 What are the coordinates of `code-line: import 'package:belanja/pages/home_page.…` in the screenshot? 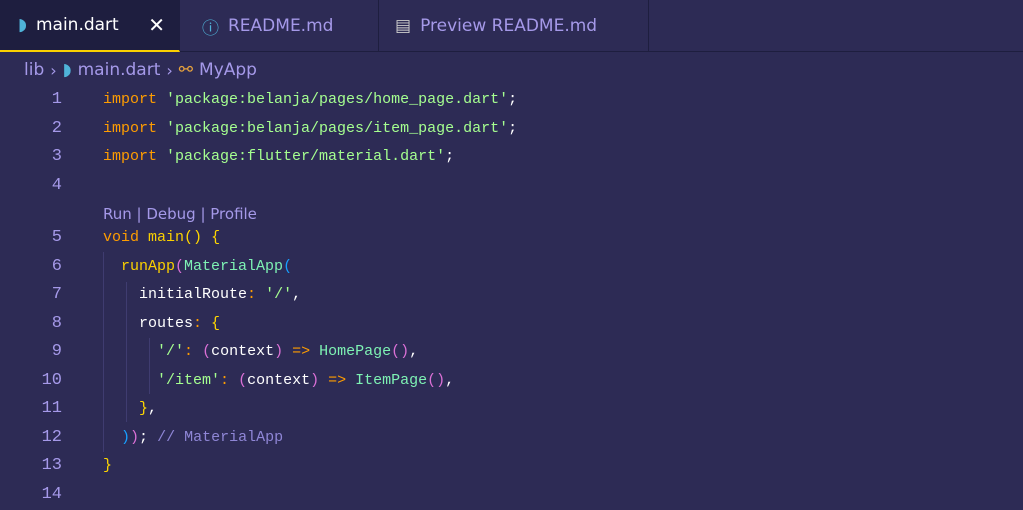 It's located at (310, 100).